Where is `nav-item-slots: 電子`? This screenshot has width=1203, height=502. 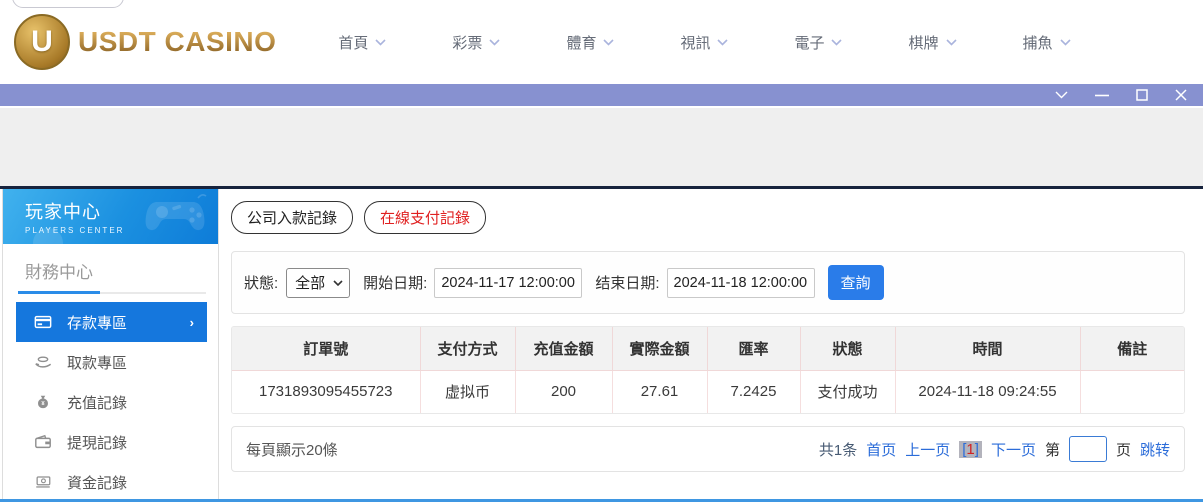 nav-item-slots: 電子 is located at coordinates (818, 42).